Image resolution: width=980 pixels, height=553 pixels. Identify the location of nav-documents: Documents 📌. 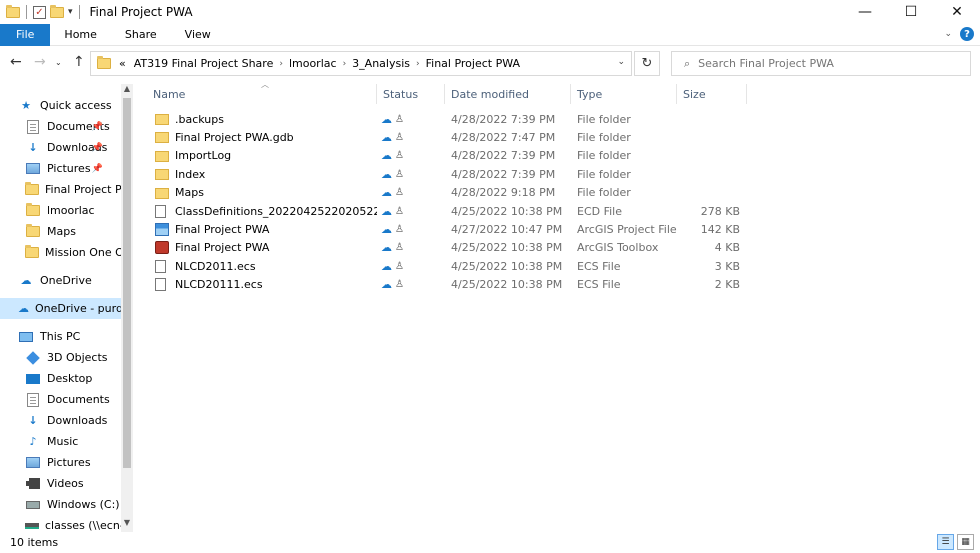
(73, 126).